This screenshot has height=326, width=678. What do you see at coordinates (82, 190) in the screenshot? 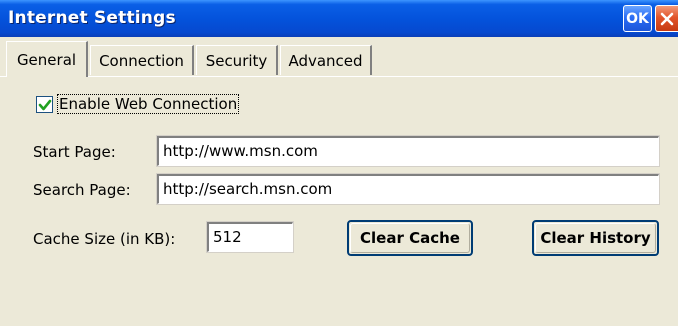
I see `search-page-label: Search Page:` at bounding box center [82, 190].